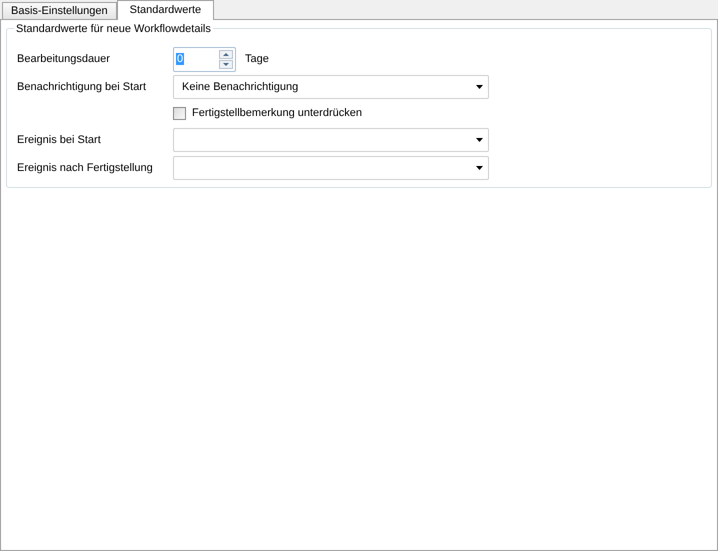 The image size is (718, 551). I want to click on tab: Basis-Einstellungen, so click(59, 10).